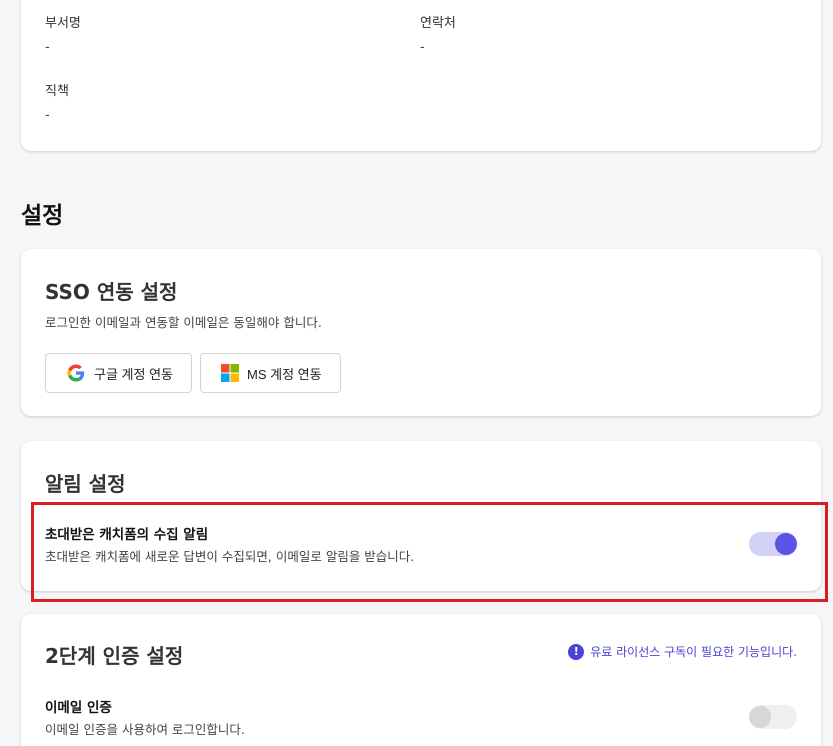 The image size is (833, 746). Describe the element at coordinates (47, 115) in the screenshot. I see `position-value: -` at that location.